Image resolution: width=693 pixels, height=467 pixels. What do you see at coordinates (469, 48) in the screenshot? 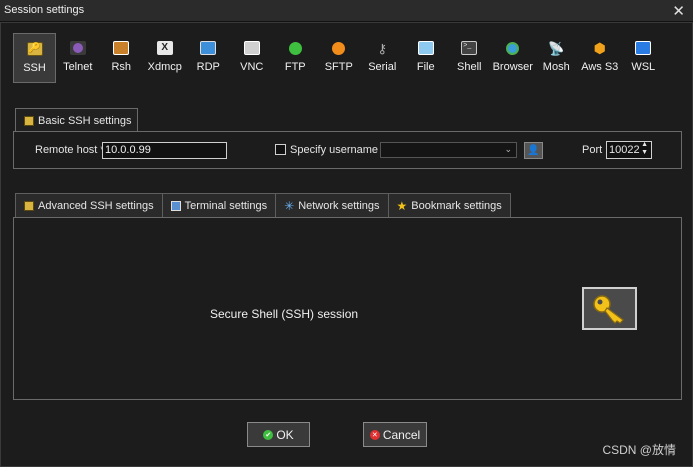
I see `shell-icon: >_` at bounding box center [469, 48].